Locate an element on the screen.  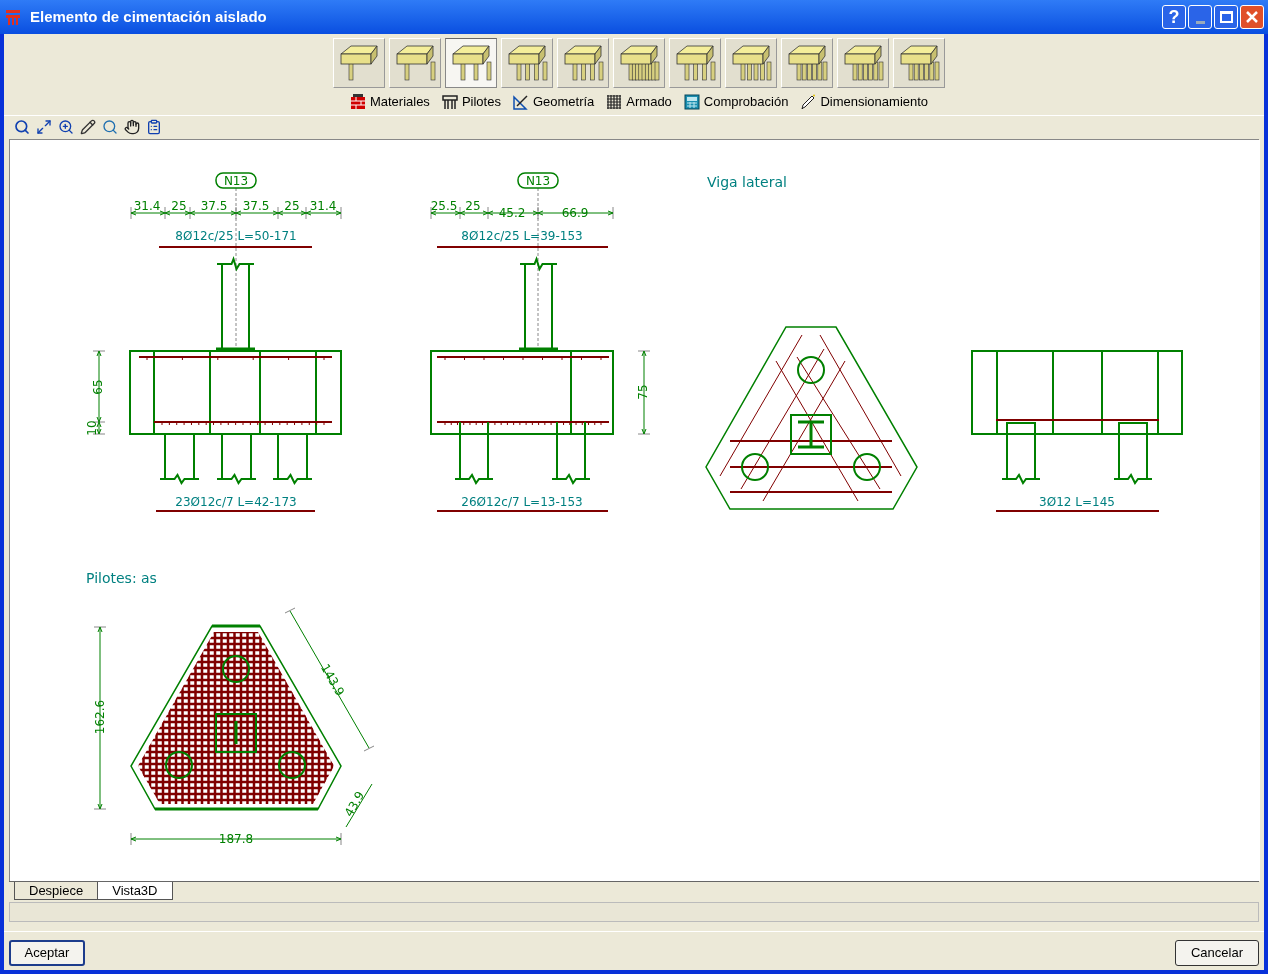
dimension-label: 162.6 is located at coordinates (100, 716).